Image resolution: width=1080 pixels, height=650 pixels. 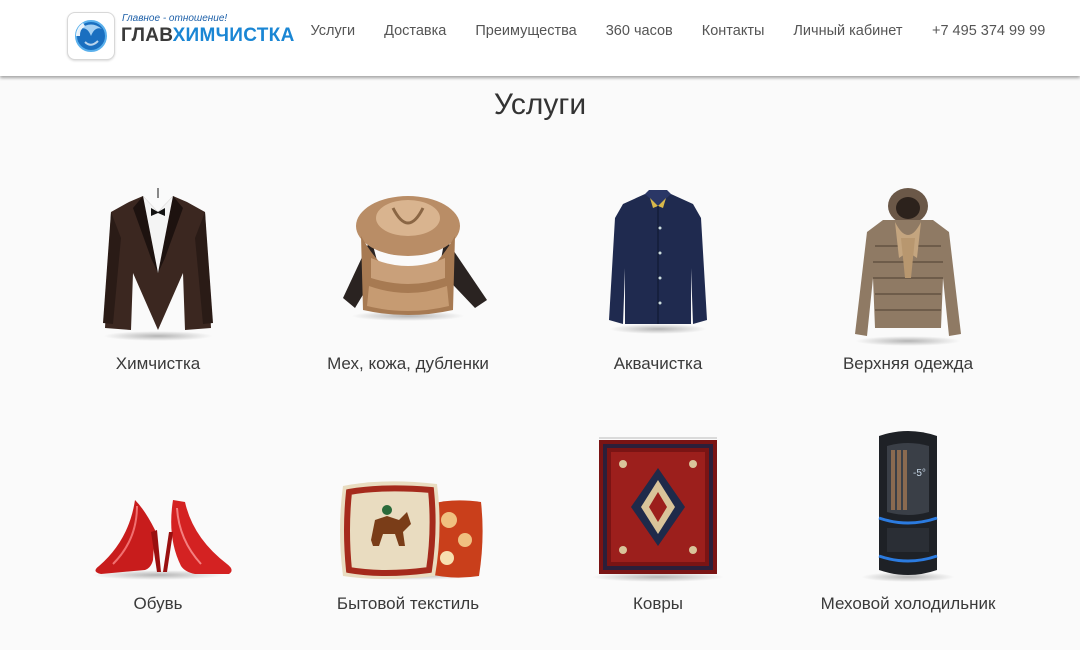 What do you see at coordinates (147, 35) in the screenshot?
I see `logo-name-part1: ГЛАВ` at bounding box center [147, 35].